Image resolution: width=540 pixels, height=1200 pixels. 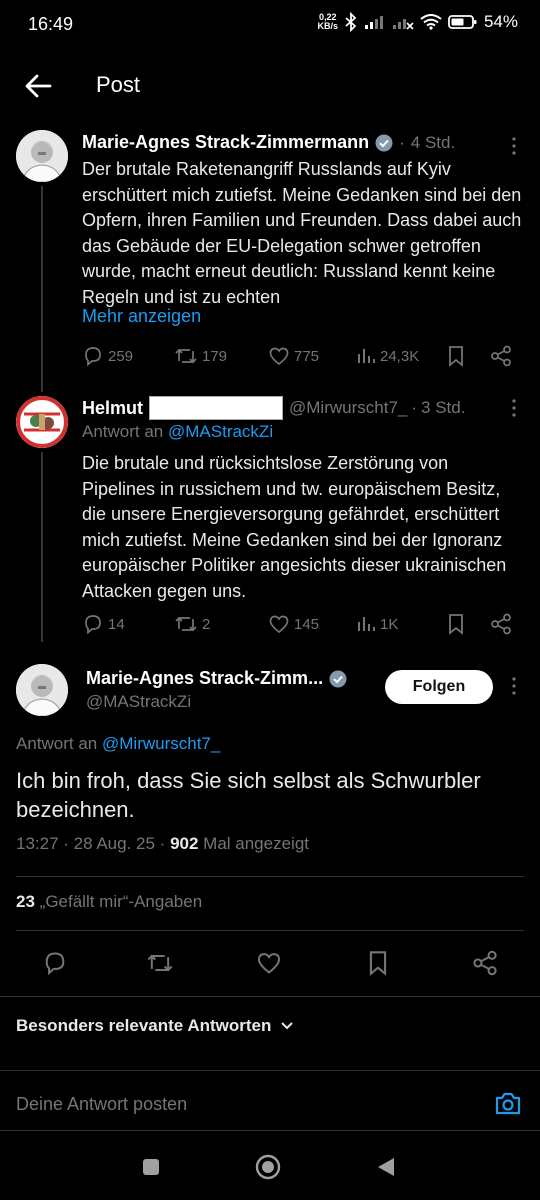 I want to click on network-speed: 0,22 KB/s, so click(x=327, y=22).